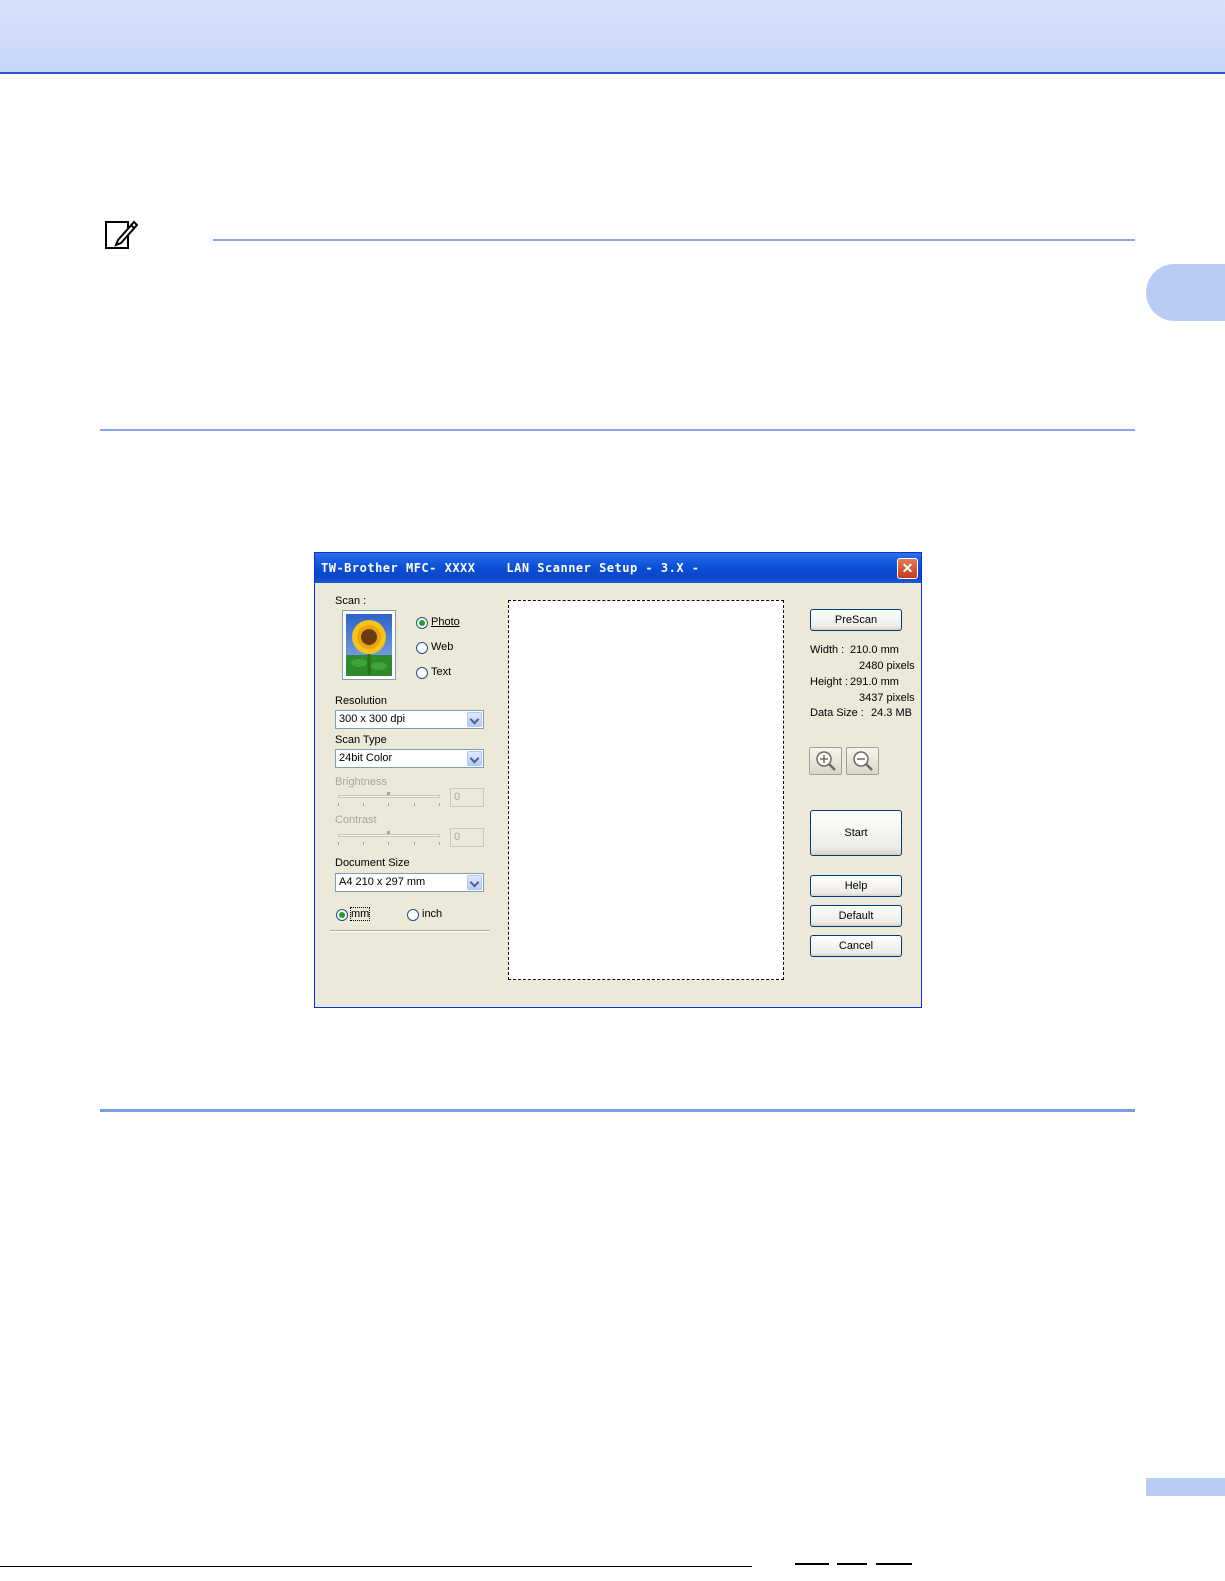 This screenshot has width=1225, height=1581. Describe the element at coordinates (1185, 1487) in the screenshot. I see `page-number-tab` at that location.